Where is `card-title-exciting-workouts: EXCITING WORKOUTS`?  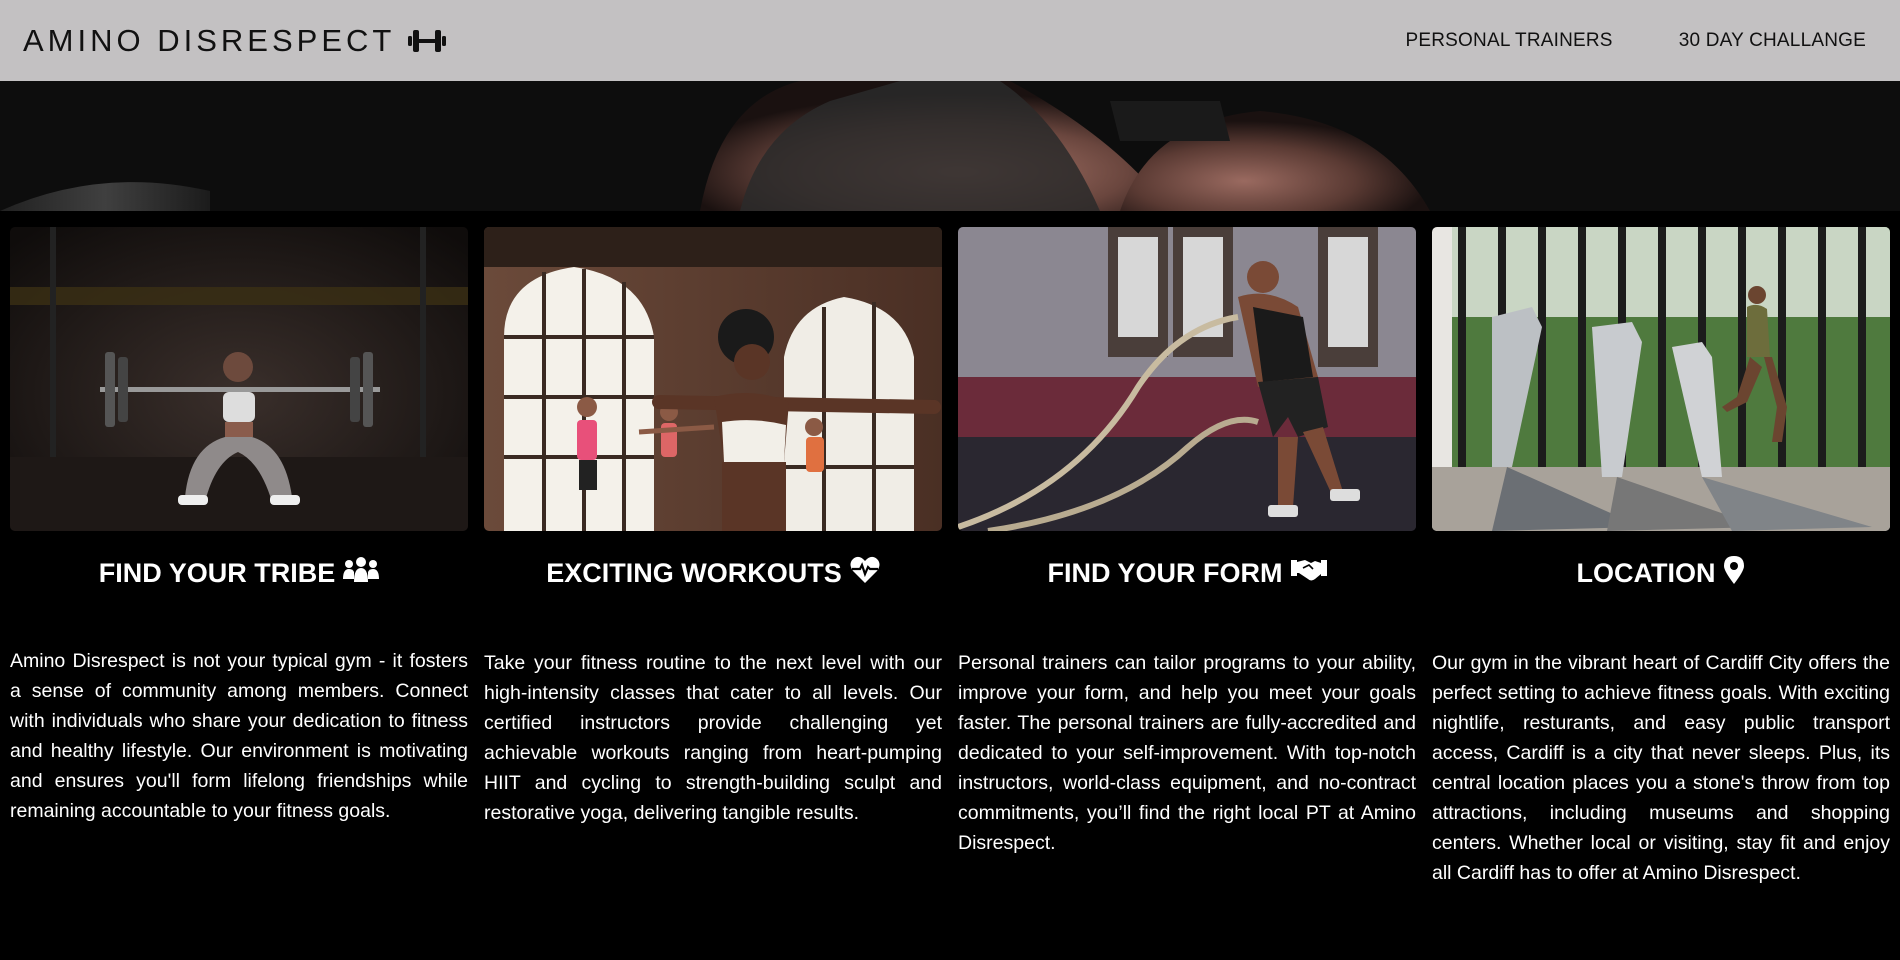
card-title-exciting-workouts: EXCITING WORKOUTS is located at coordinates (713, 573).